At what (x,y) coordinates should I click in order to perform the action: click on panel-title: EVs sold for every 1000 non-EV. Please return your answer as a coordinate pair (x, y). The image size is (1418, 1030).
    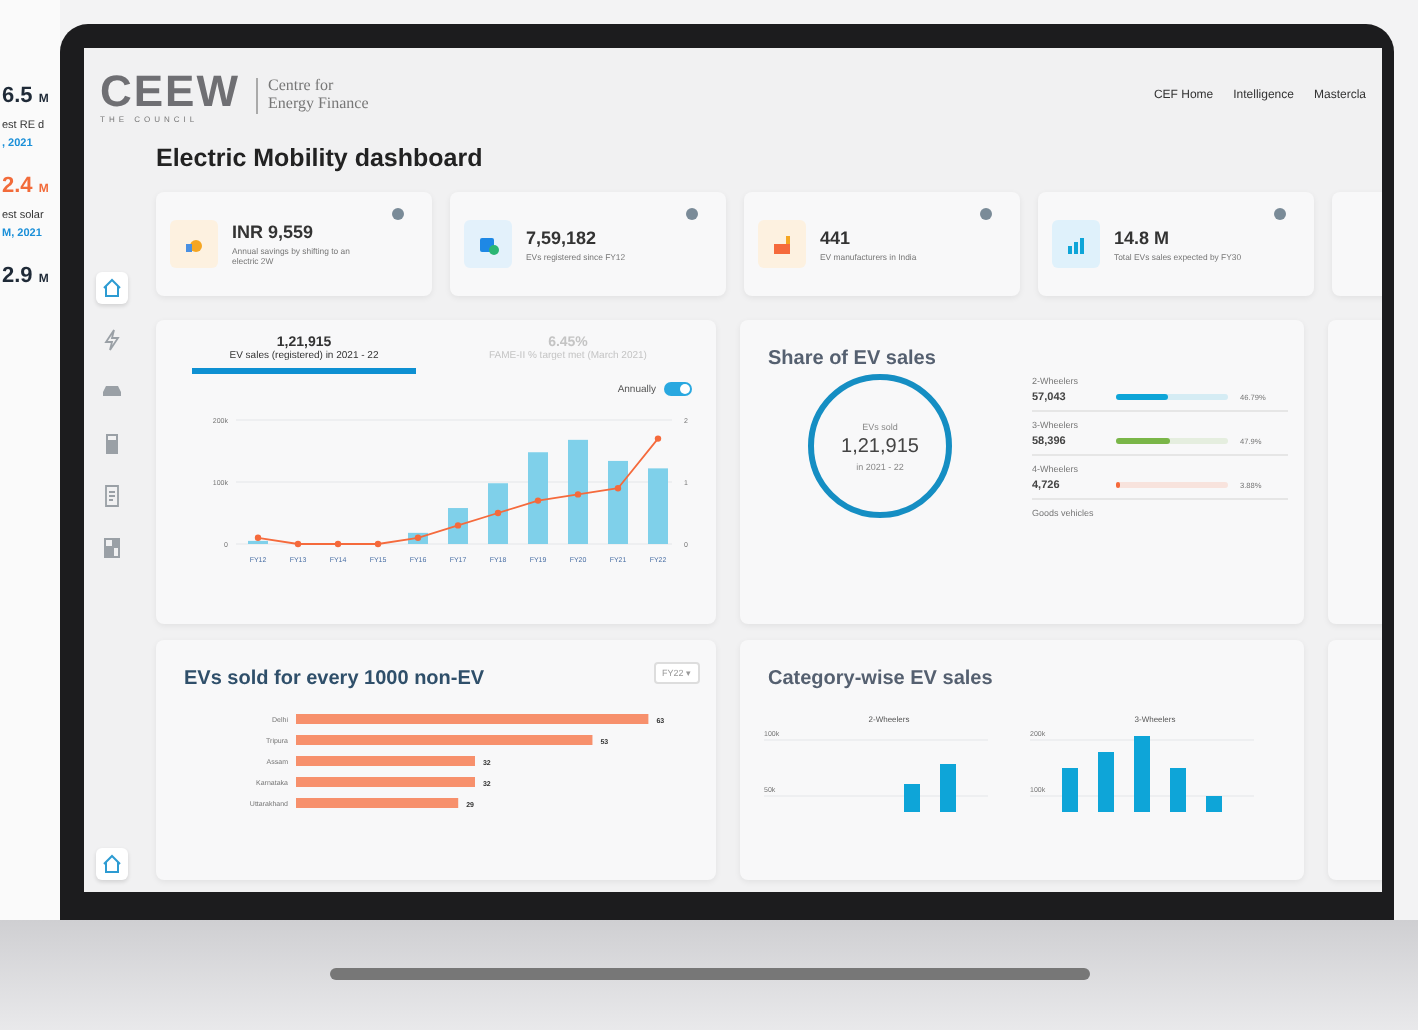
    Looking at the image, I should click on (334, 679).